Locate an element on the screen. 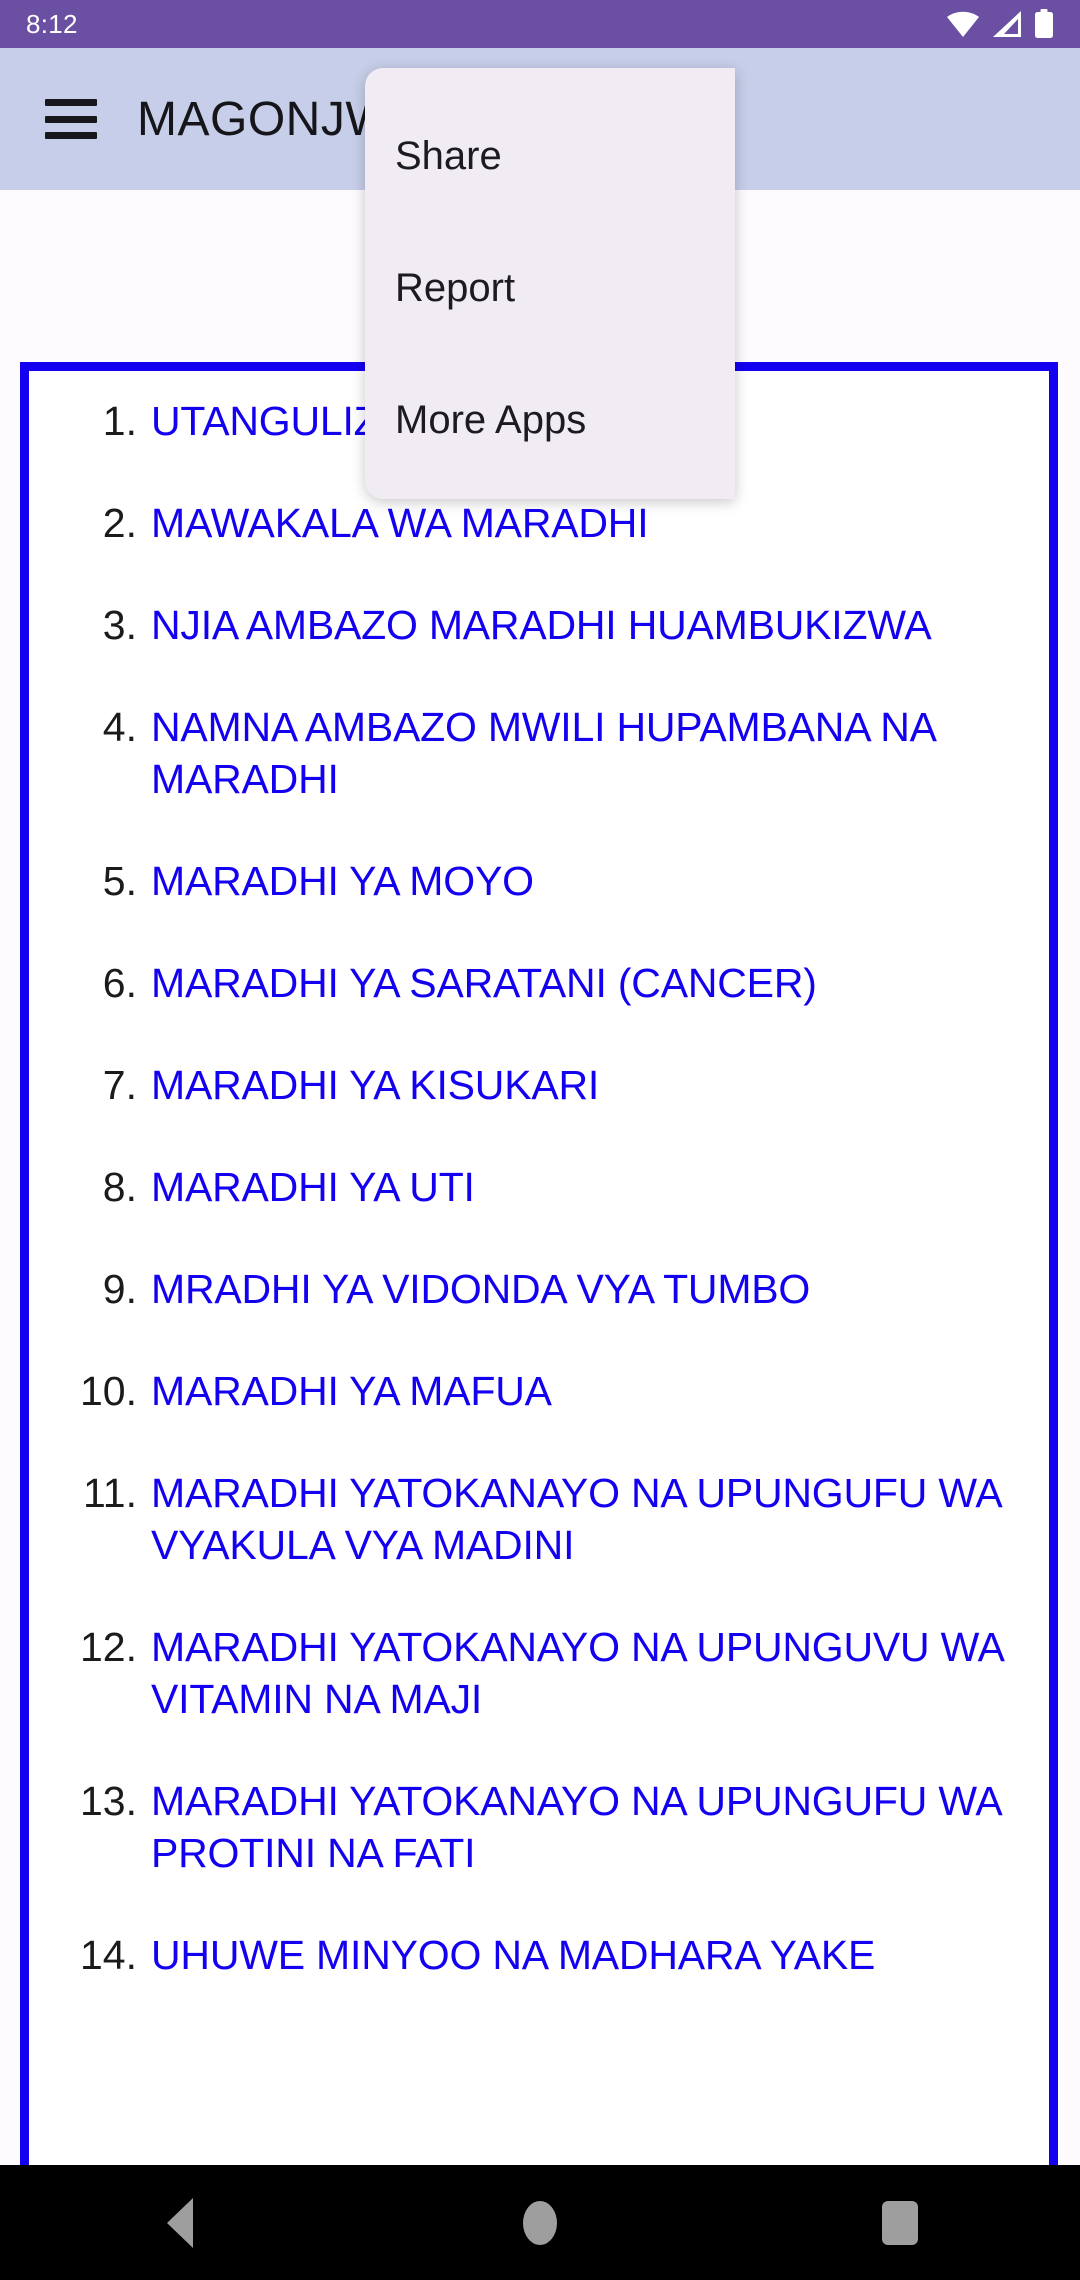 This screenshot has width=1080, height=2280. chapter-link: MARADHI YA UTI is located at coordinates (313, 1187).